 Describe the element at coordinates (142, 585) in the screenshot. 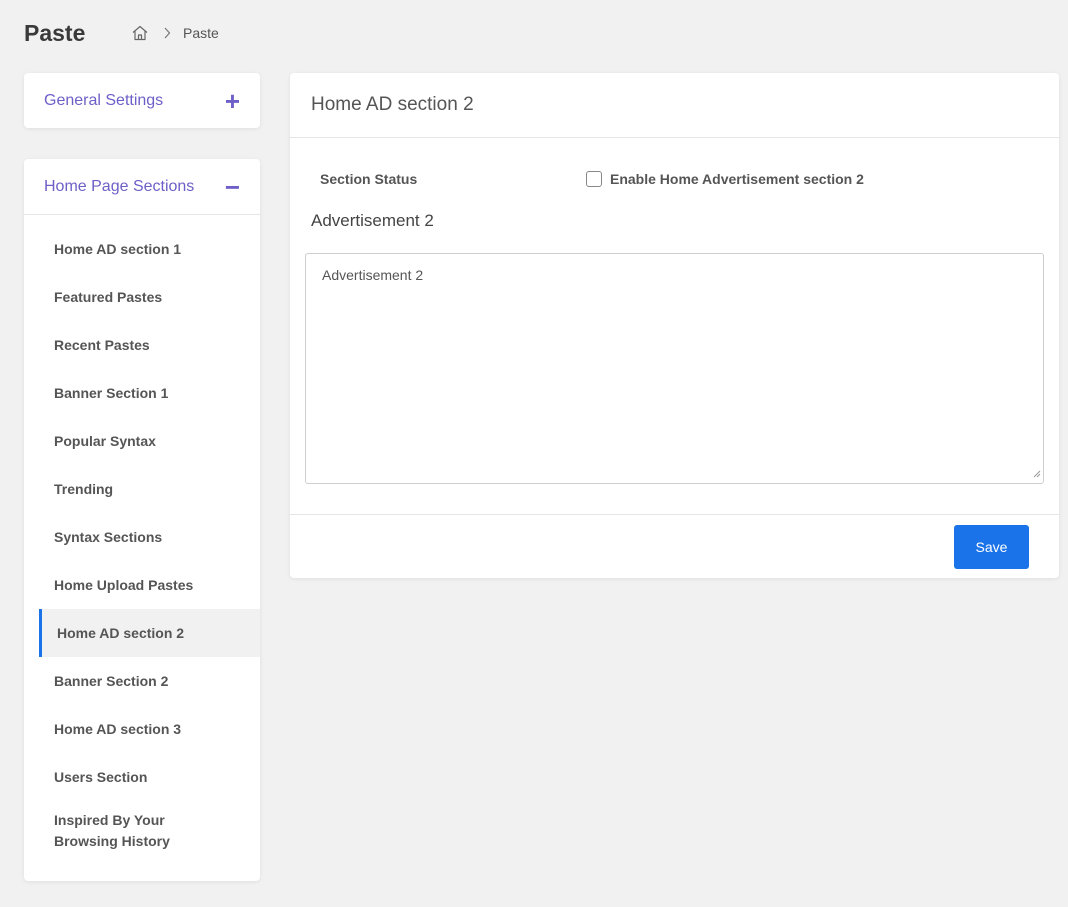

I see `sidebar-item-home-upload-pastes: Home Upload Pastes` at that location.